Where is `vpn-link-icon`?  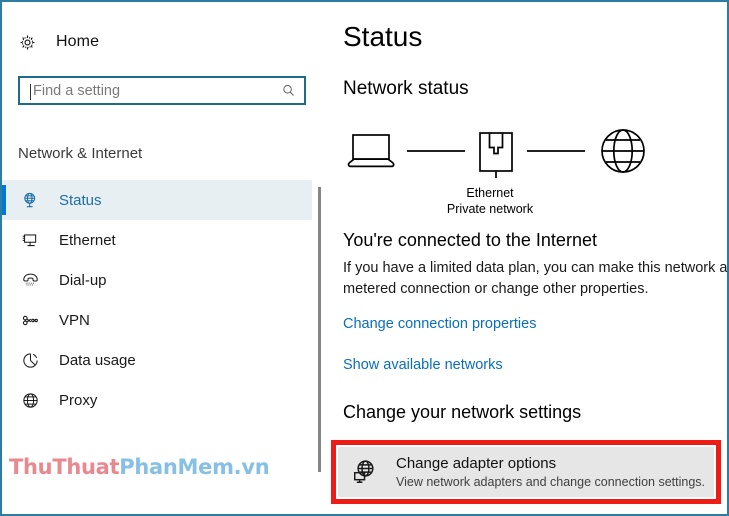 vpn-link-icon is located at coordinates (30, 320).